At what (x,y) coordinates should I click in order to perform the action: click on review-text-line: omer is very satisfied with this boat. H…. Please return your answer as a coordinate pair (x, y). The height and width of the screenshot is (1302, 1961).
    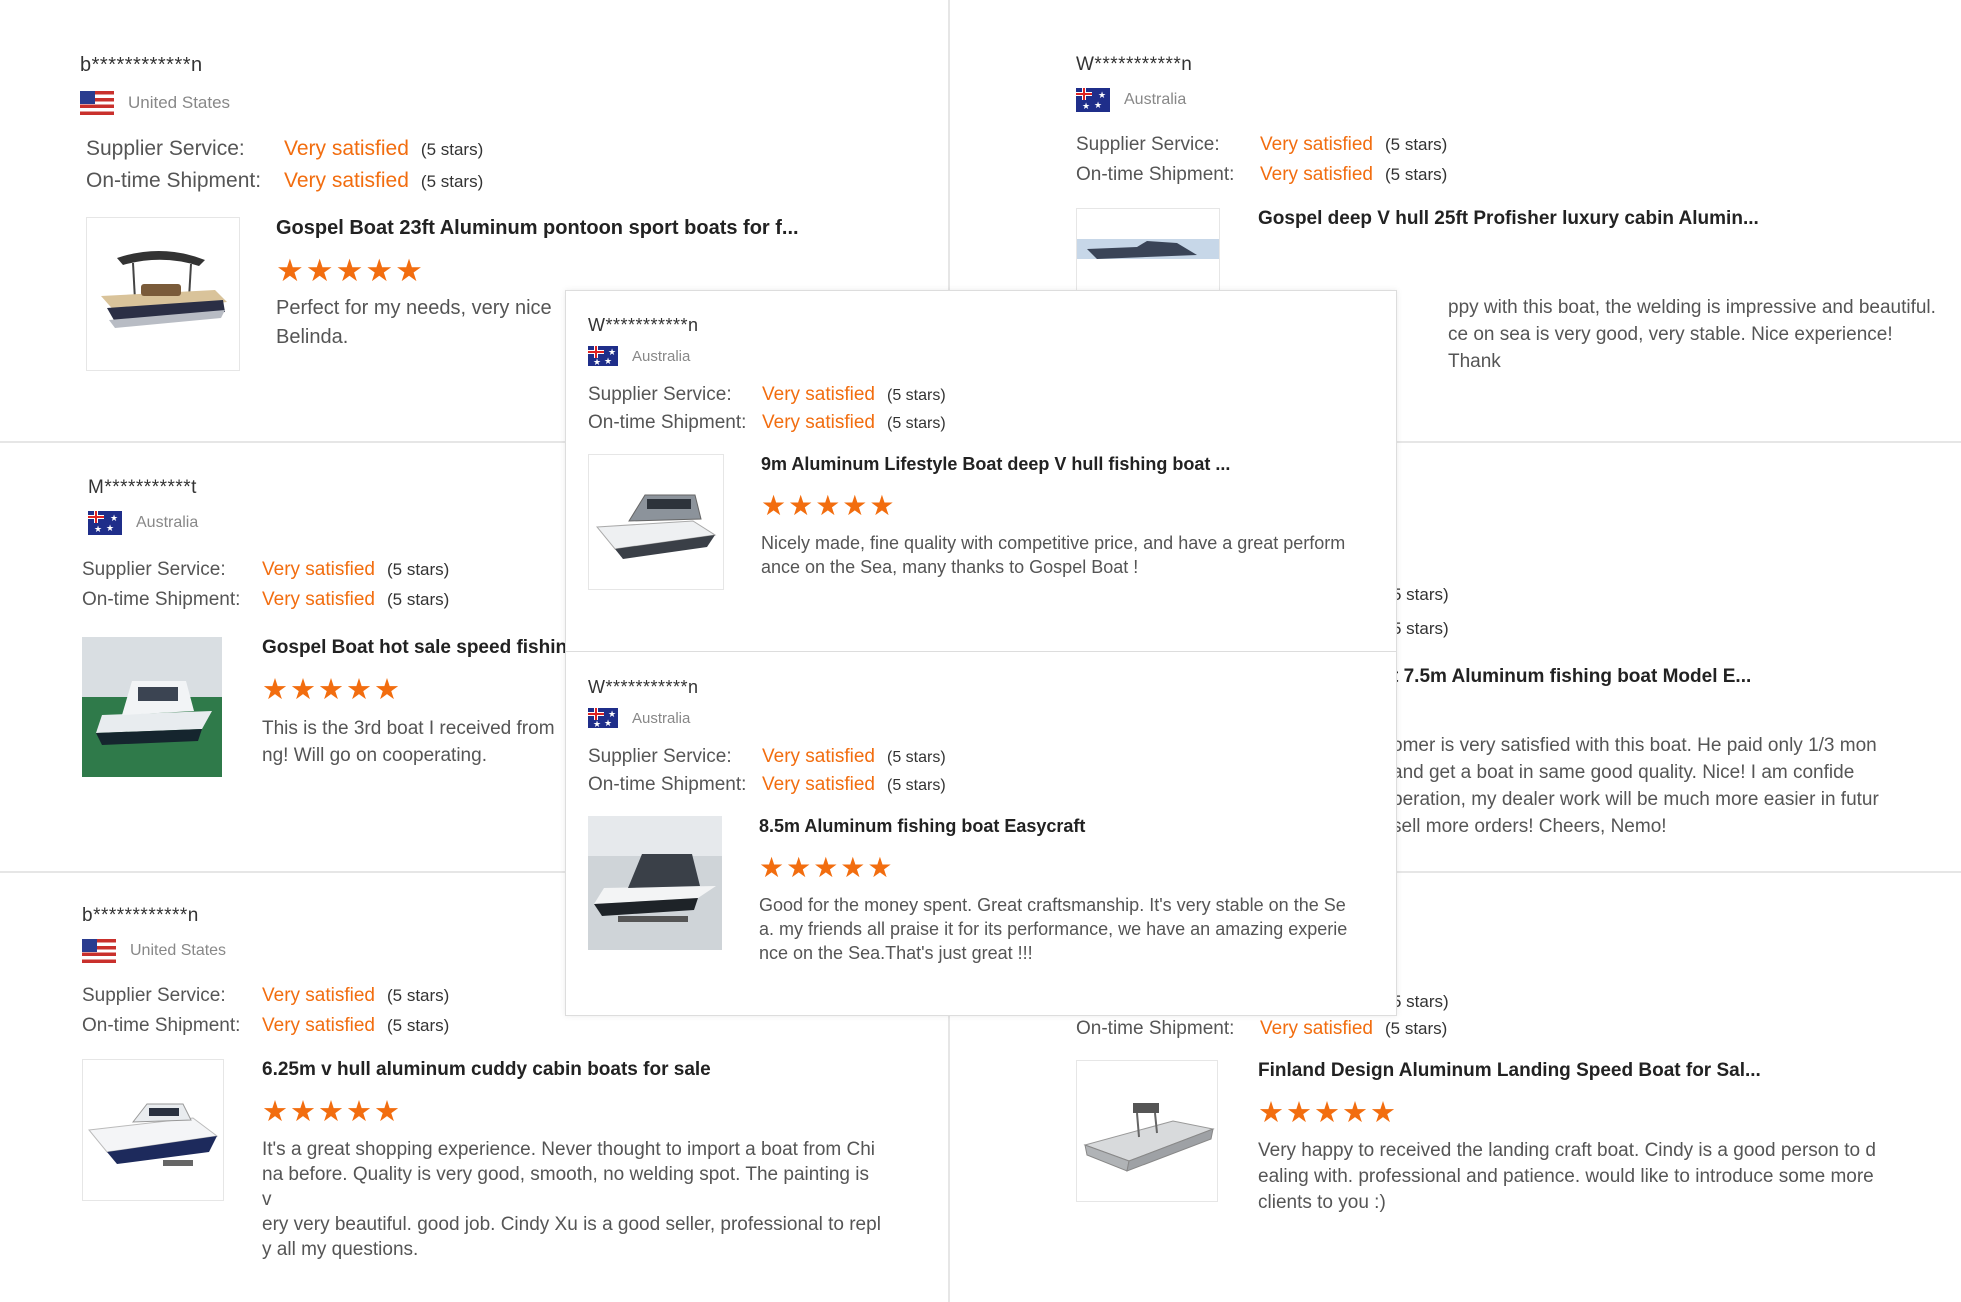
    Looking at the image, I should click on (1634, 745).